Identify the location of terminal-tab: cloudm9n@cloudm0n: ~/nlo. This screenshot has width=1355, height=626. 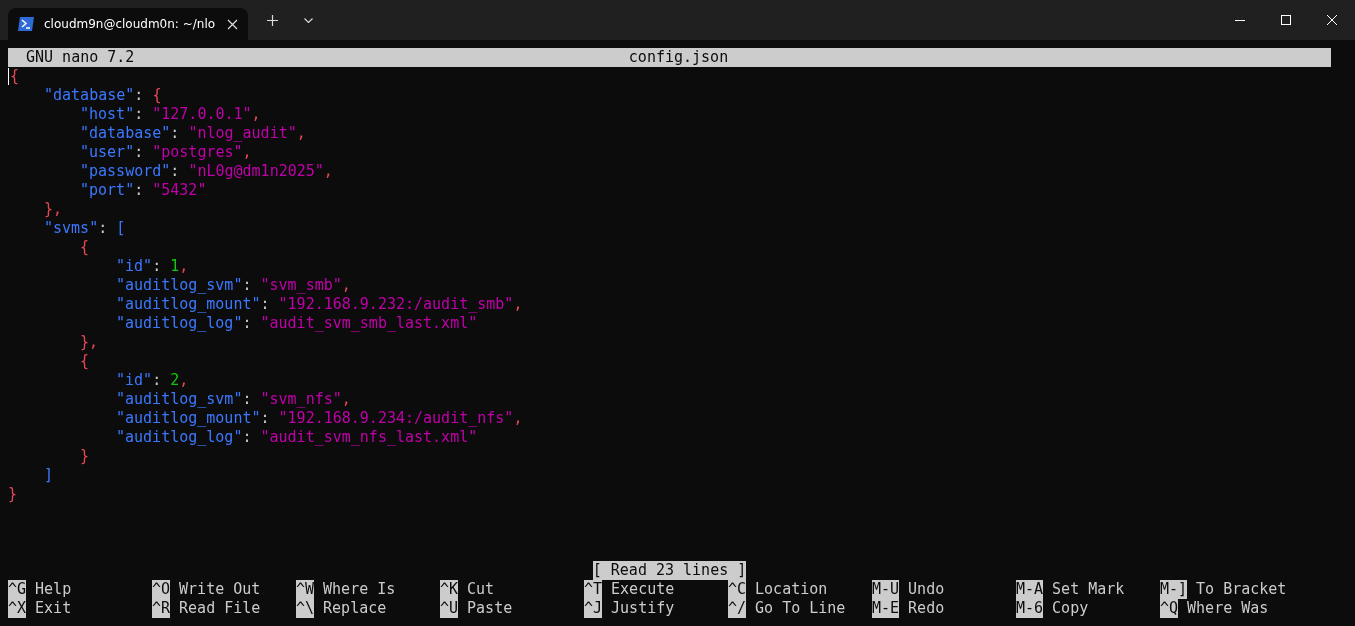
(128, 24).